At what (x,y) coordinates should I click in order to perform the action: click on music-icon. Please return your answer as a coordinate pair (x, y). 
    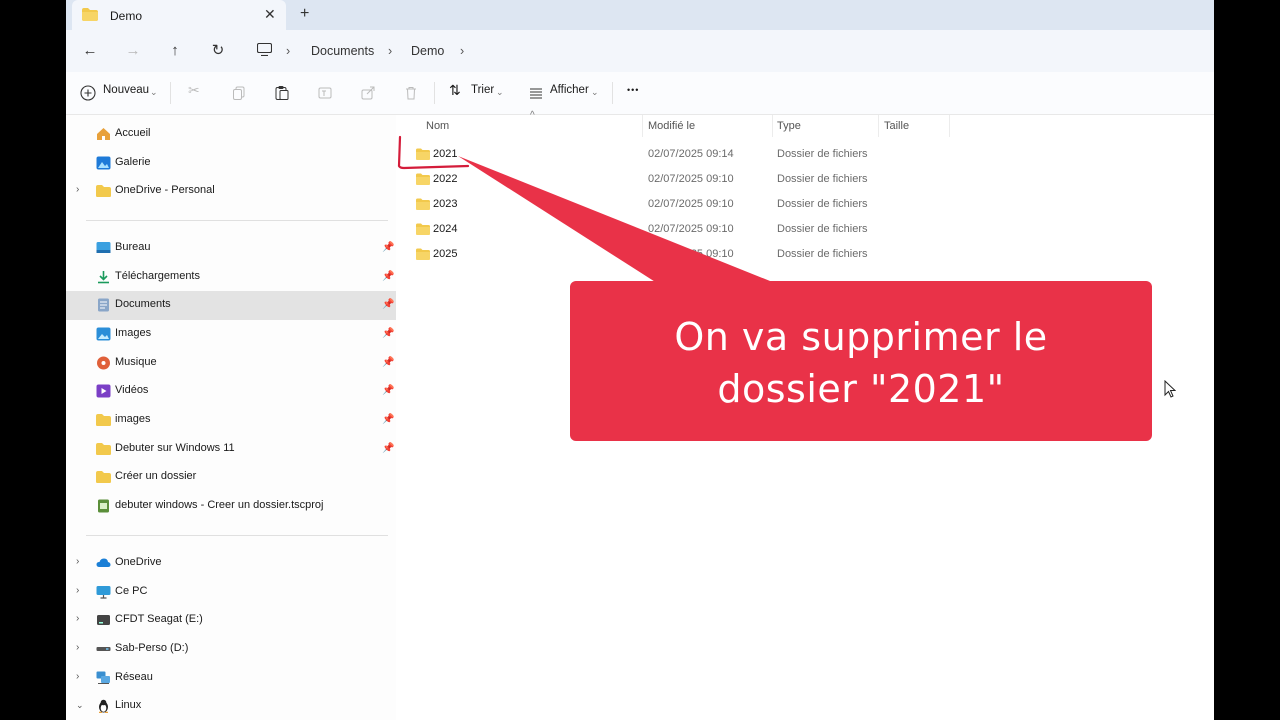
    Looking at the image, I should click on (103, 363).